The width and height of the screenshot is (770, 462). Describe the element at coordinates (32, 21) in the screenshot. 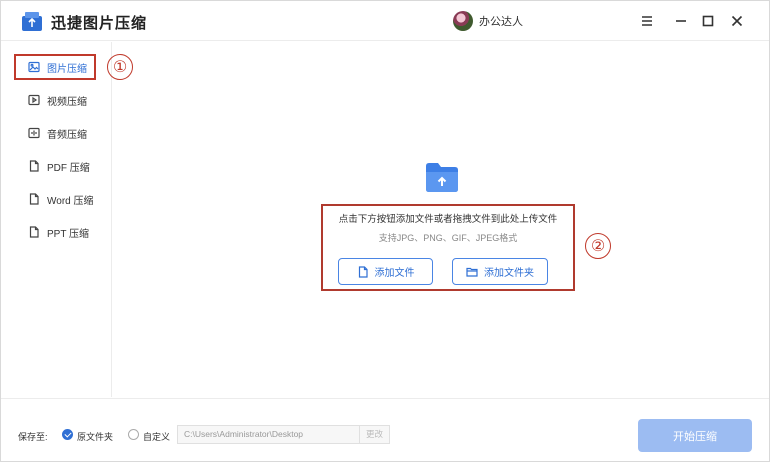

I see `app-logo-icon` at that location.